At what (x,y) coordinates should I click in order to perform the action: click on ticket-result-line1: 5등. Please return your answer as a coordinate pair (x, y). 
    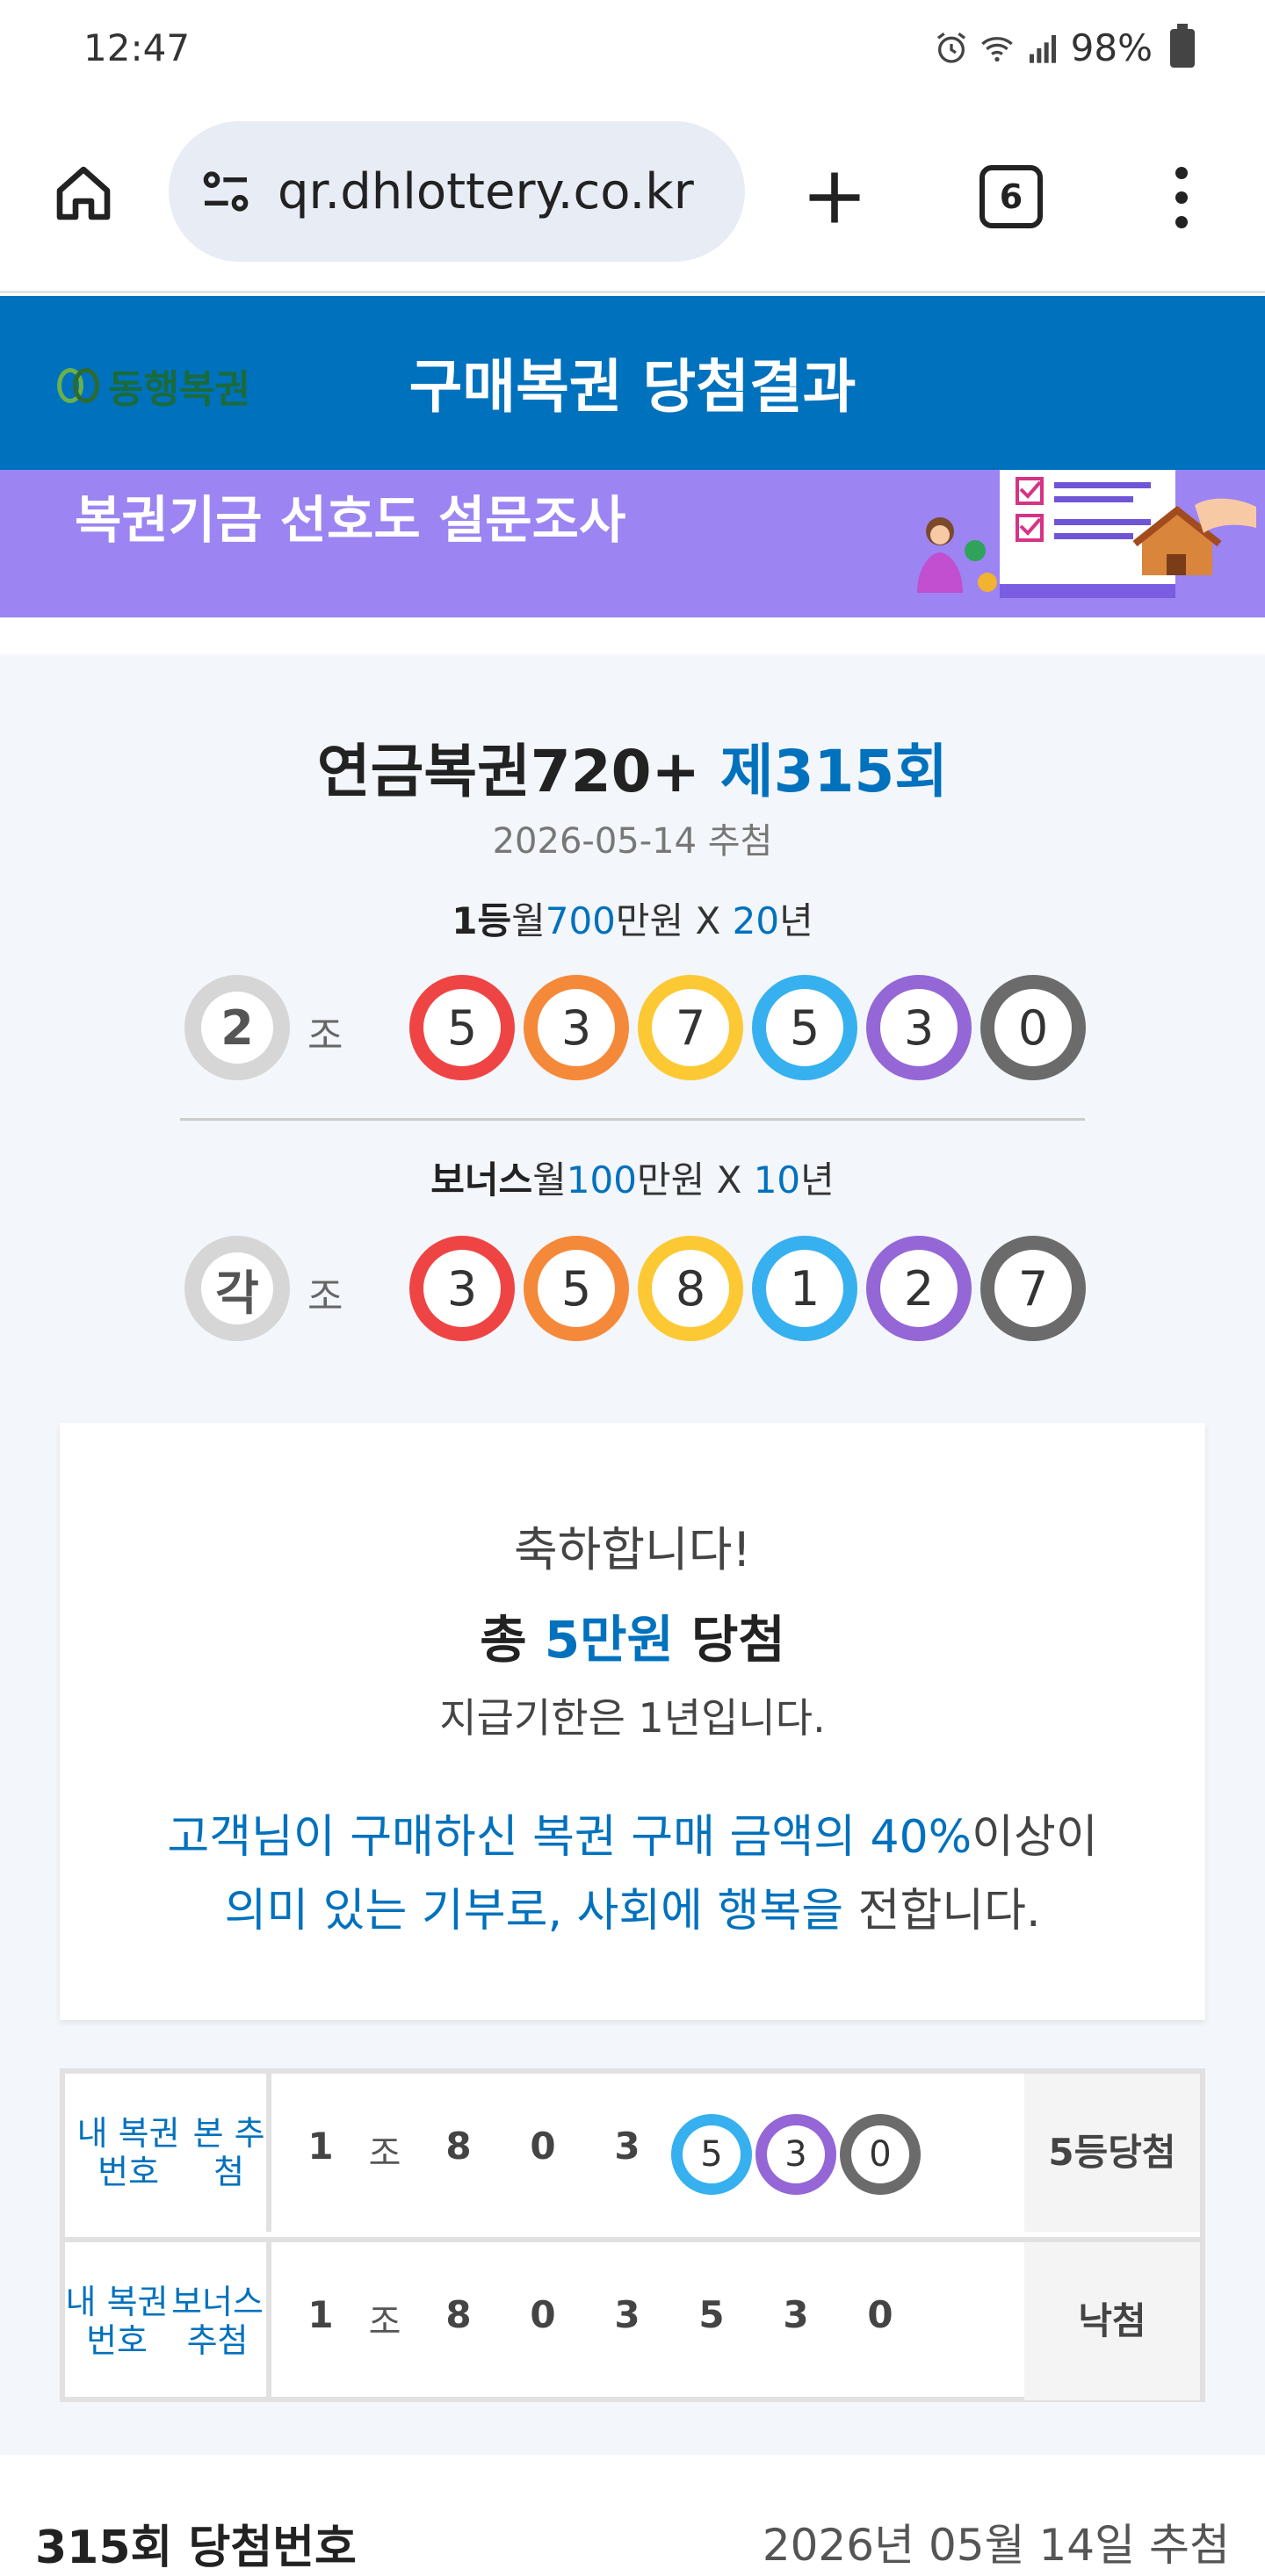
    Looking at the image, I should click on (1078, 2152).